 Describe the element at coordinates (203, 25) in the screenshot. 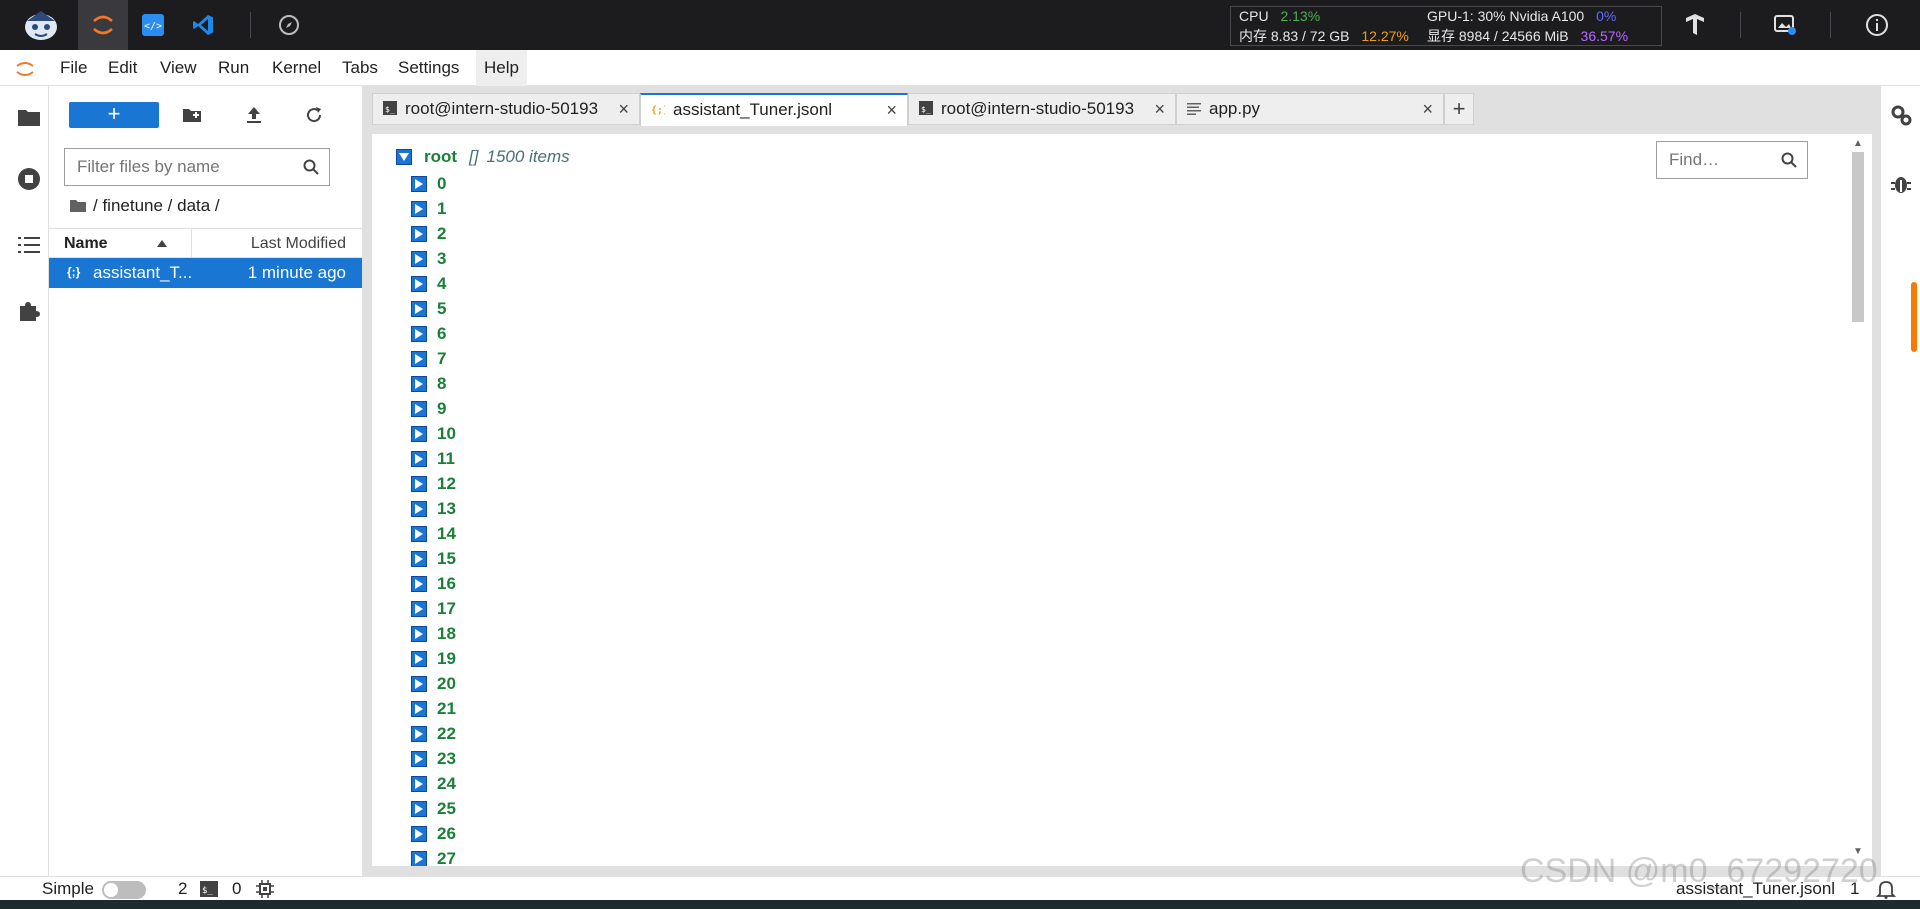

I see `vscode-app-button` at that location.